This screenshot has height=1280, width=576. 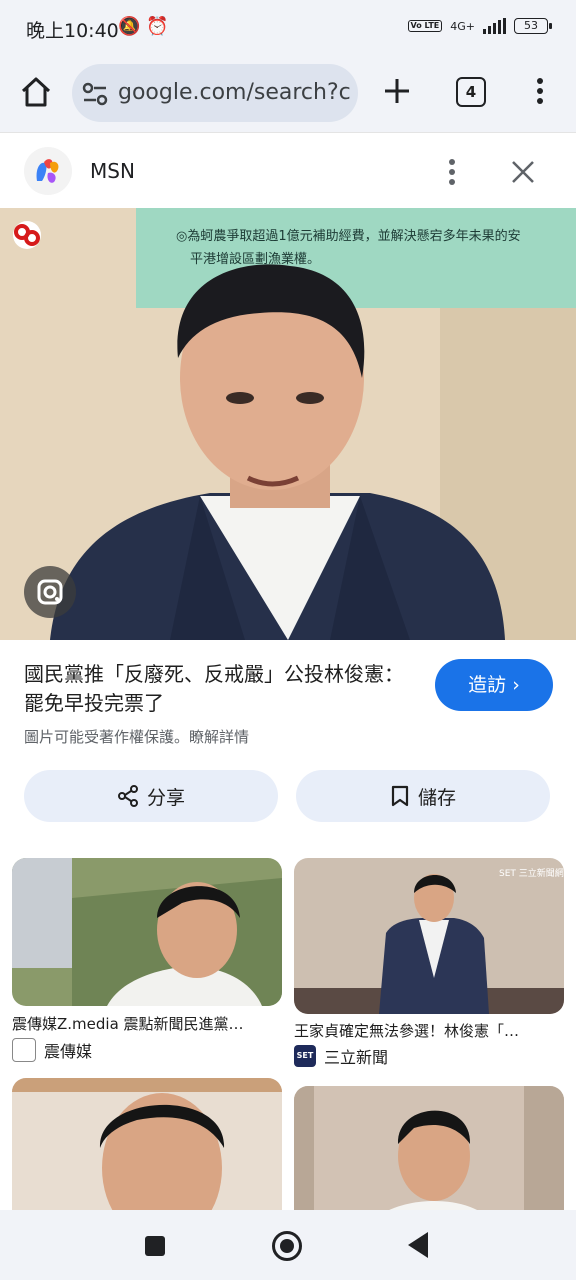 What do you see at coordinates (255, 259) in the screenshot?
I see `whiteboard-text-2: 平港增設區劃漁業權。` at bounding box center [255, 259].